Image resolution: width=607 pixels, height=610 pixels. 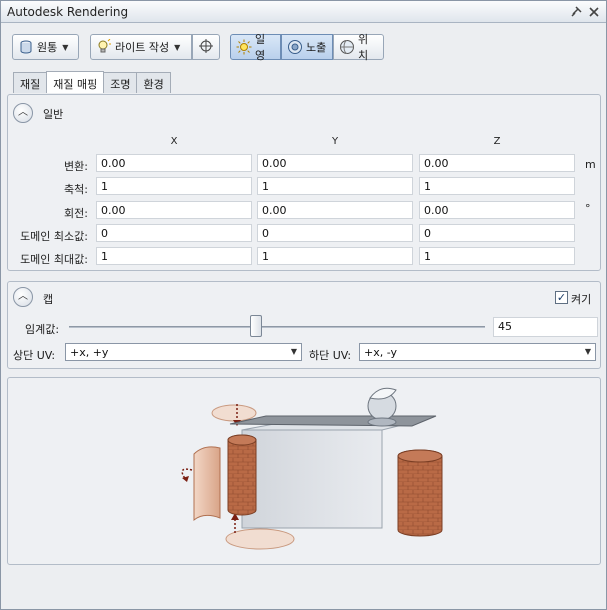 What do you see at coordinates (363, 47) in the screenshot?
I see `location-label: 위치` at bounding box center [363, 47].